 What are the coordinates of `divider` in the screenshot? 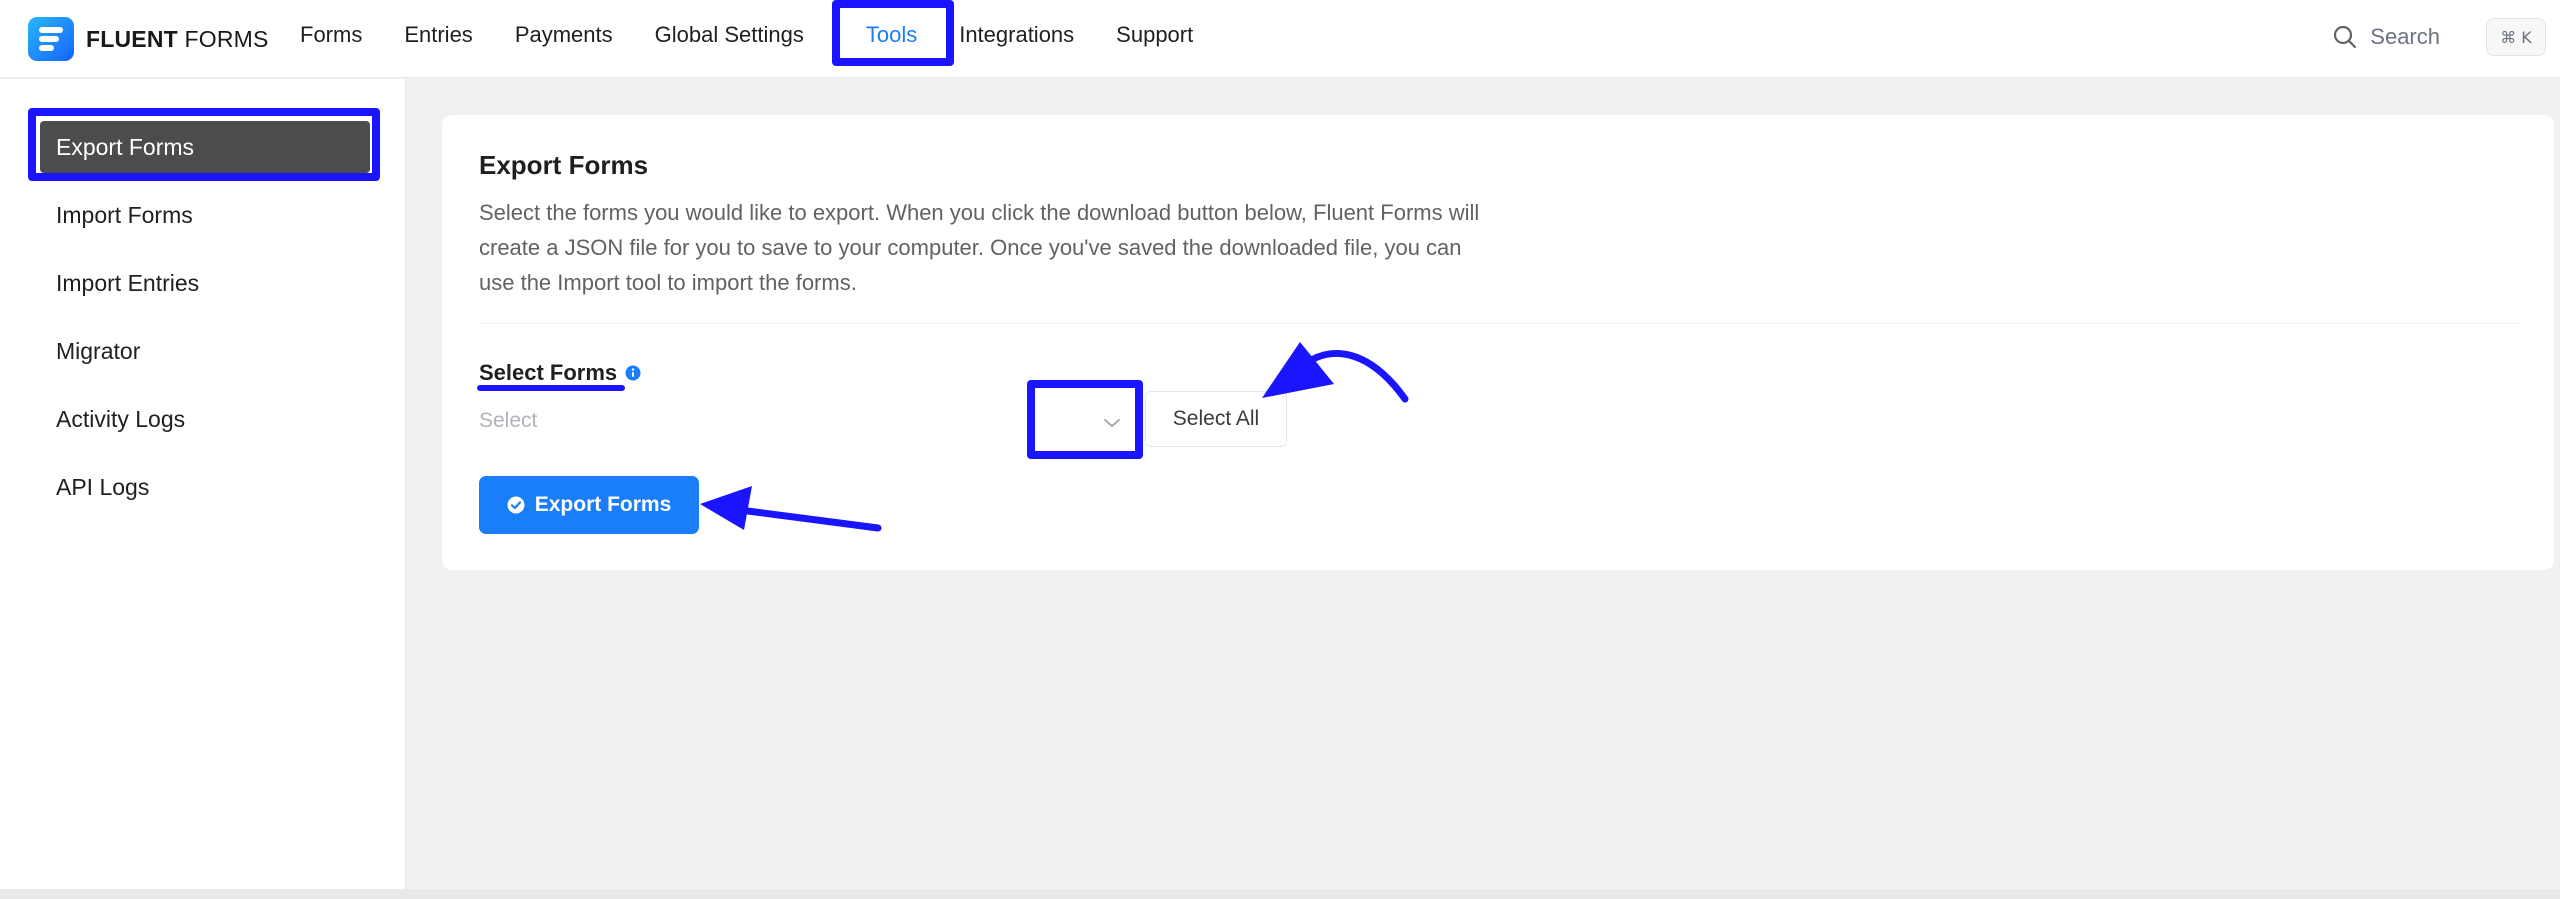 It's located at (1499, 323).